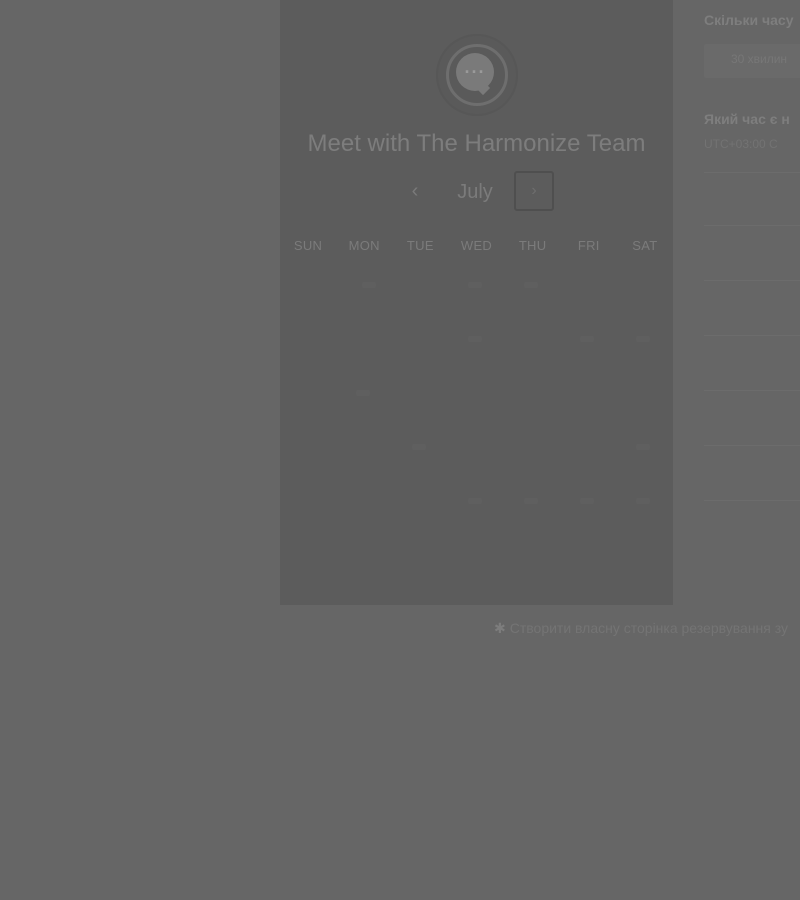 This screenshot has width=800, height=900. I want to click on weekday-sun: SUN, so click(308, 245).